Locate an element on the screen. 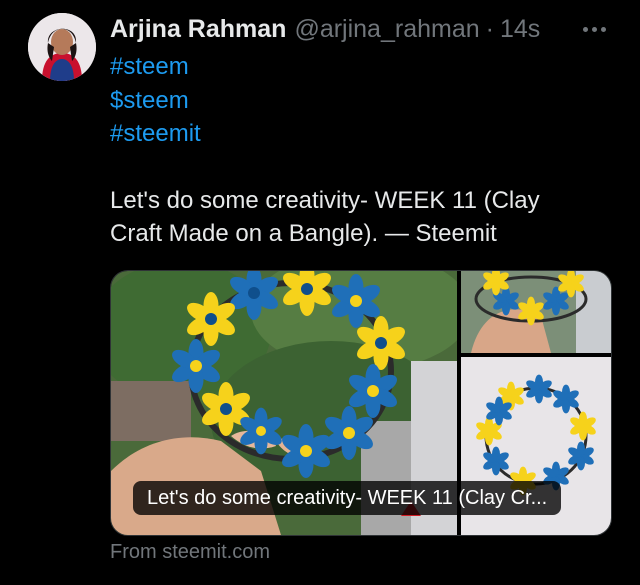 The width and height of the screenshot is (640, 585). tweet-timestamp: 14s is located at coordinates (520, 29).